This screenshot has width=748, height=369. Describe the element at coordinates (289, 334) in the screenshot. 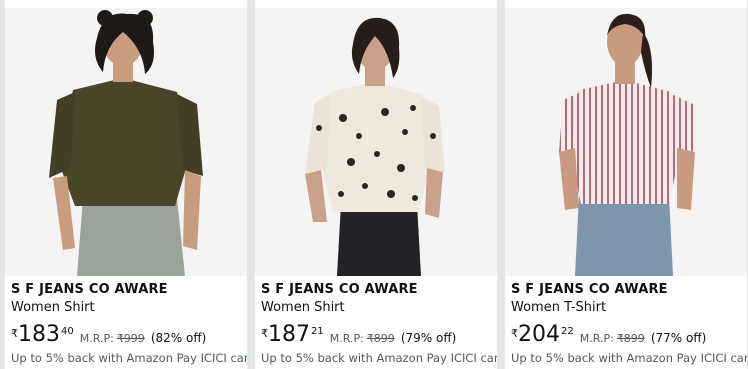

I see `price-whole: 187` at that location.